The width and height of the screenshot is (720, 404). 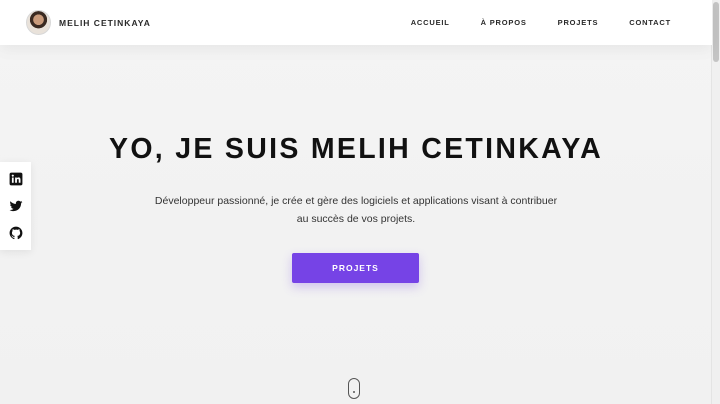 What do you see at coordinates (578, 22) in the screenshot?
I see `nav-item-projets: PROJETS` at bounding box center [578, 22].